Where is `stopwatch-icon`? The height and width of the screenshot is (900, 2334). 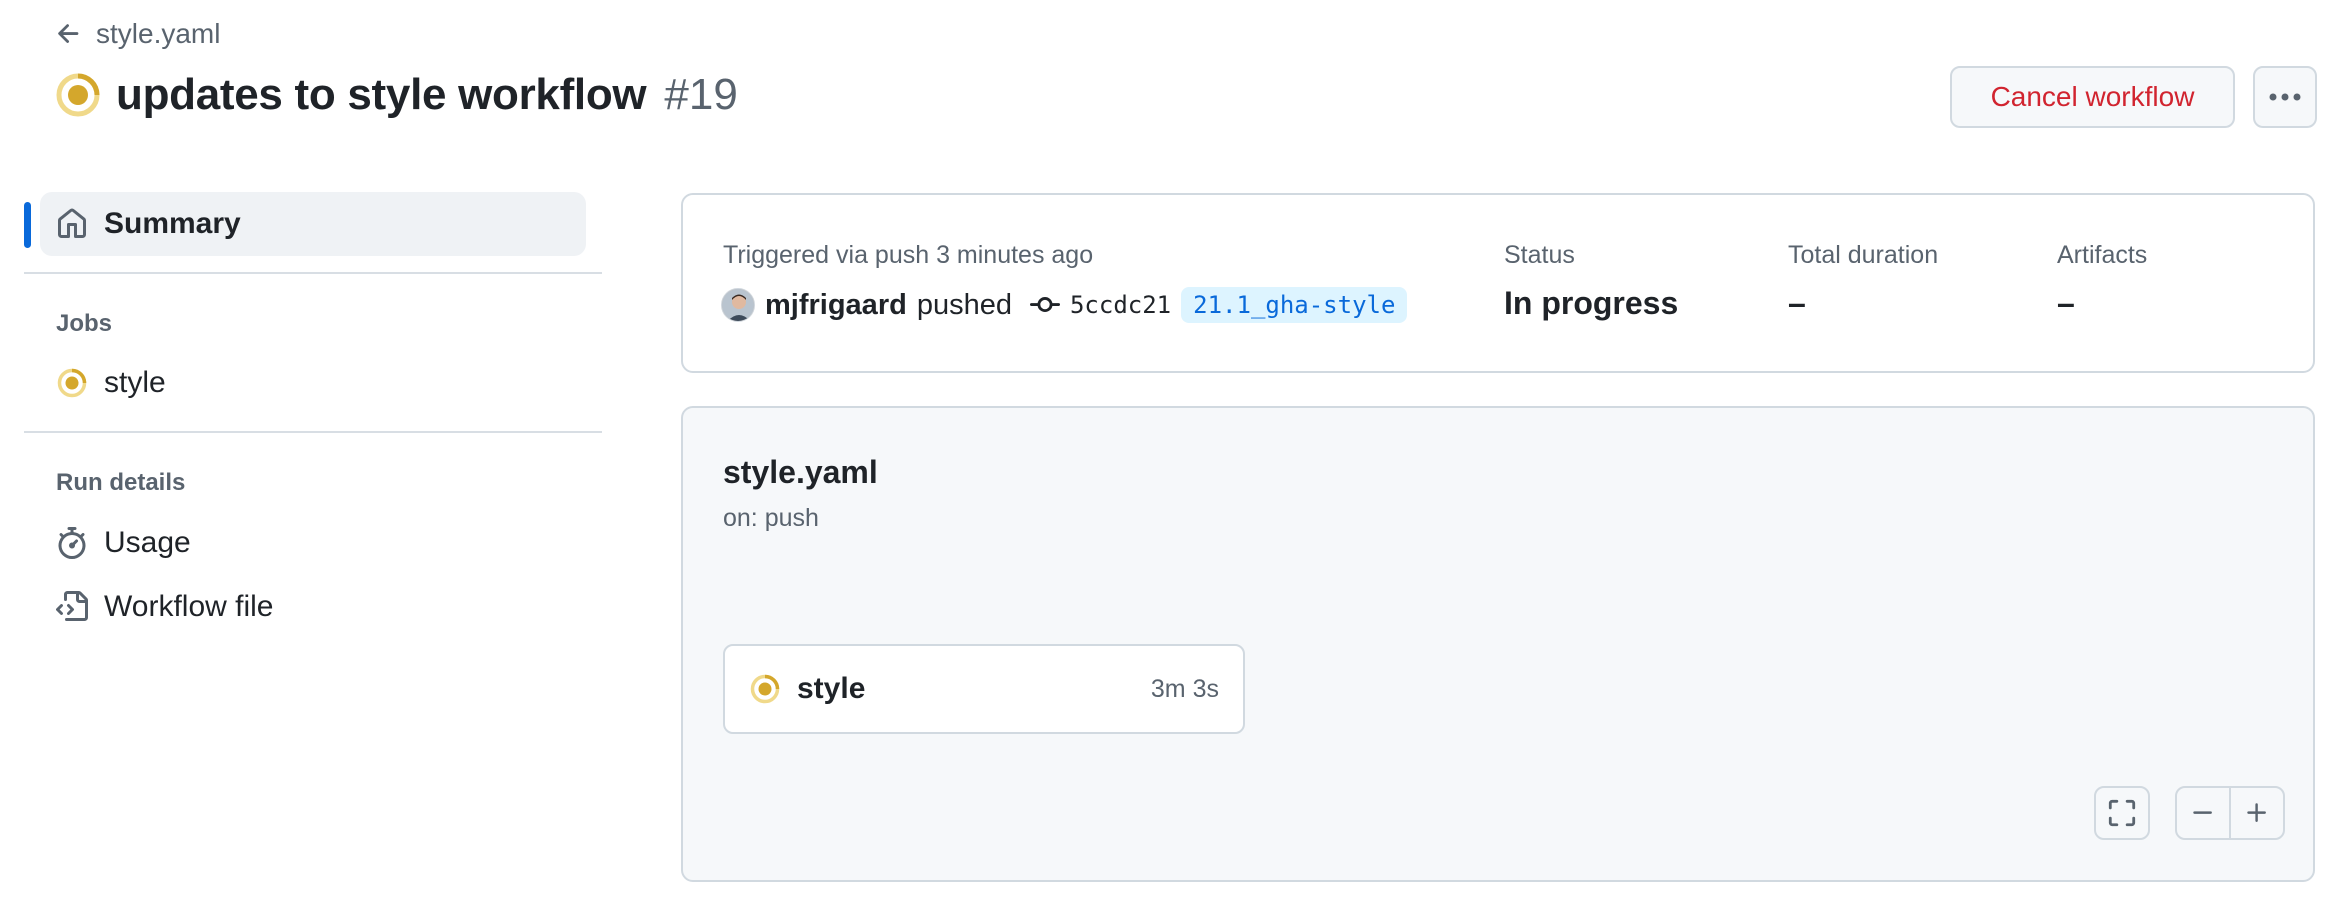 stopwatch-icon is located at coordinates (72, 543).